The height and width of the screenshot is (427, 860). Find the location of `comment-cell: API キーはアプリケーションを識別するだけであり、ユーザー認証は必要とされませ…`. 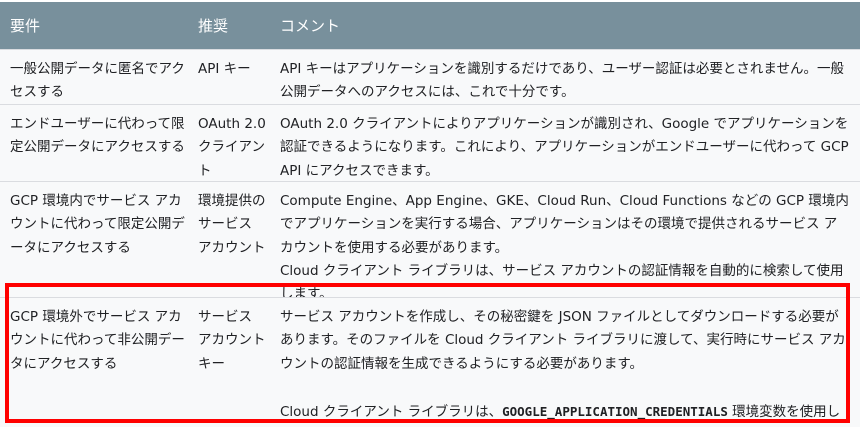

comment-cell: API キーはアプリケーションを識別するだけであり、ユーザー認証は必要とされませ… is located at coordinates (562, 81).